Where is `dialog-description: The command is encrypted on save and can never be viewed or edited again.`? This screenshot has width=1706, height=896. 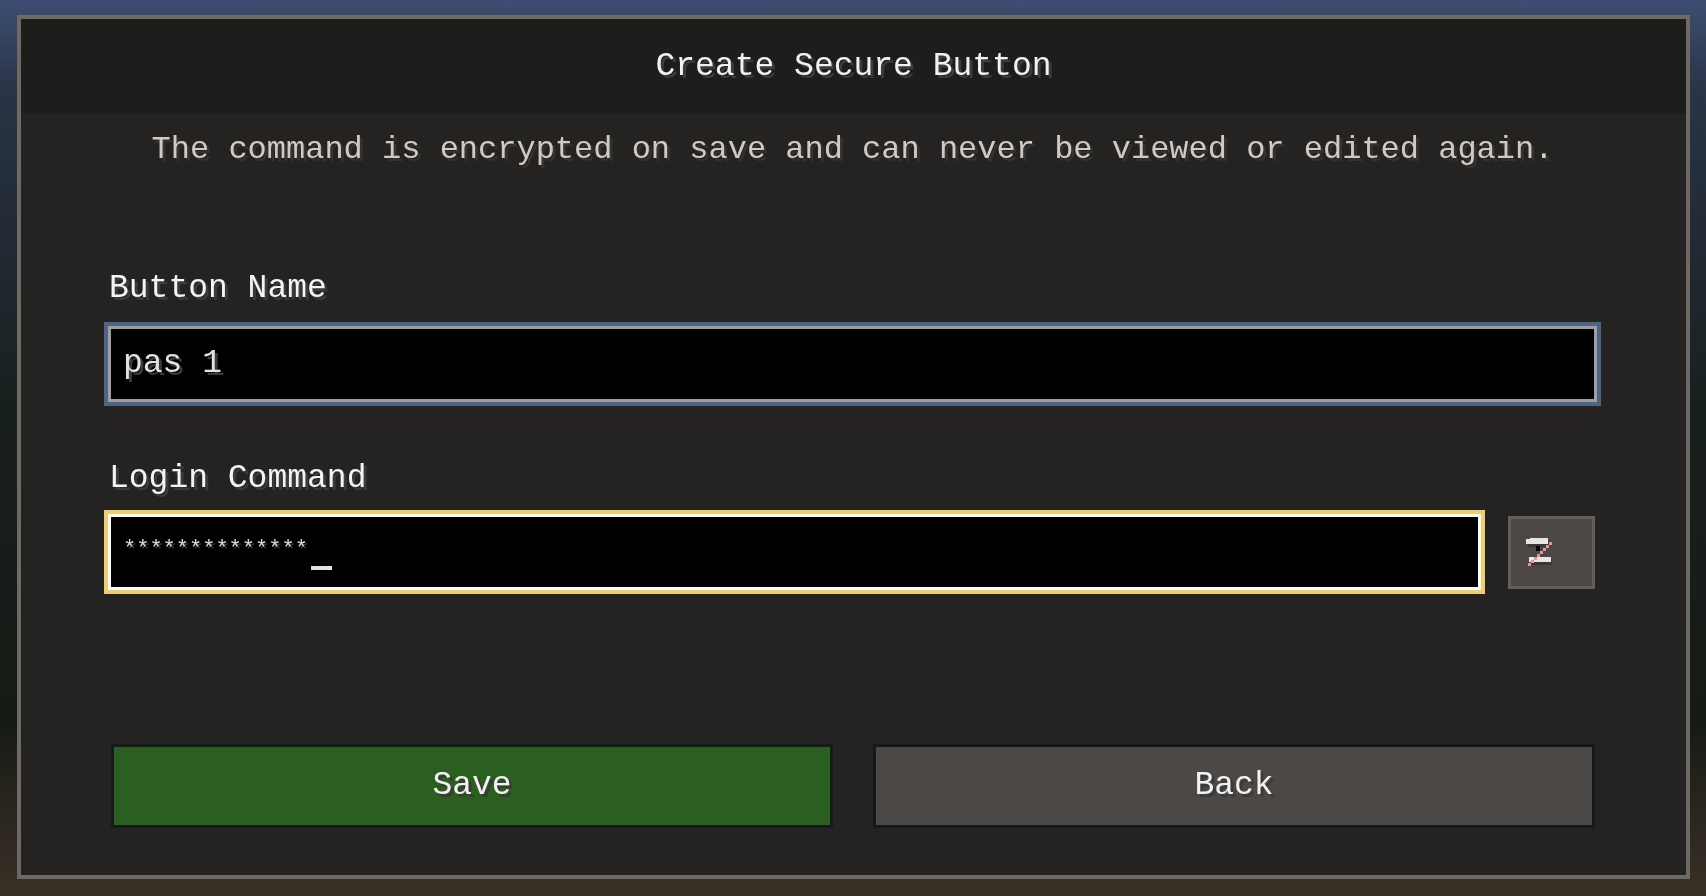
dialog-description: The command is encrypted on save and can never be viewed or edited again. is located at coordinates (852, 150).